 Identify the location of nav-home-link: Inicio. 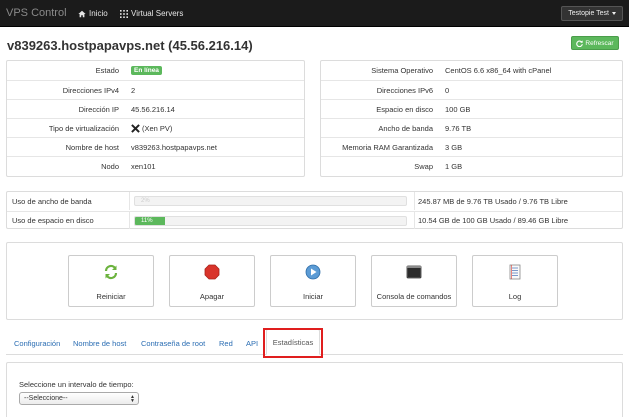
(93, 13).